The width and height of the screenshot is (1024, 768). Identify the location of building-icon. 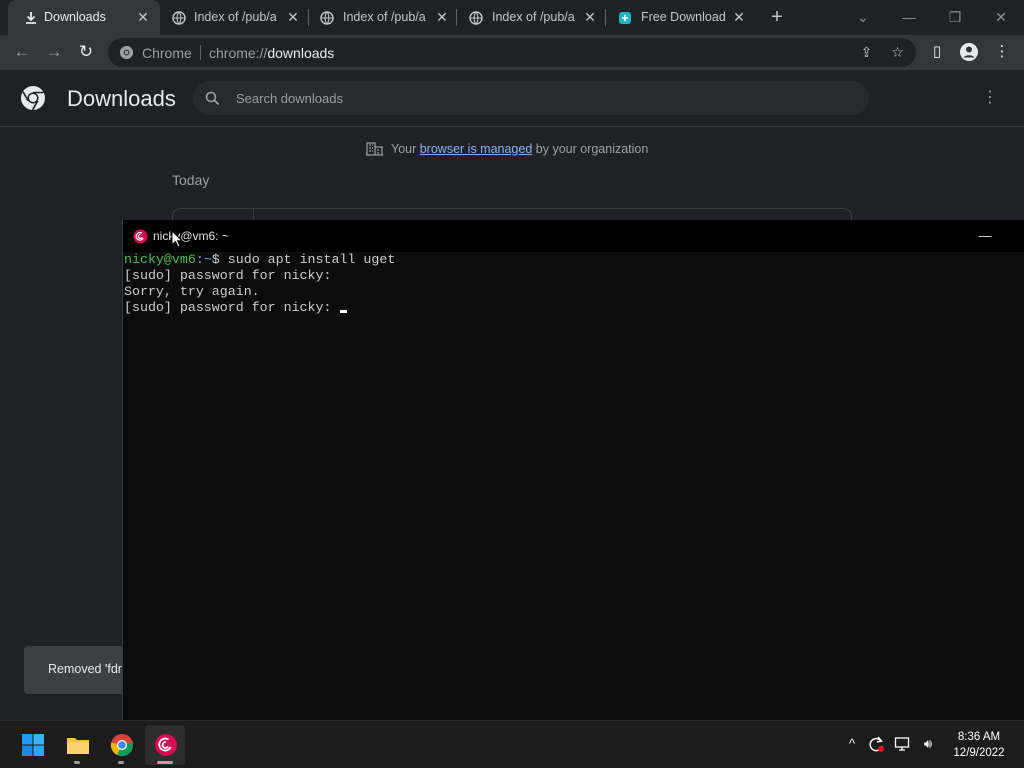
(374, 149).